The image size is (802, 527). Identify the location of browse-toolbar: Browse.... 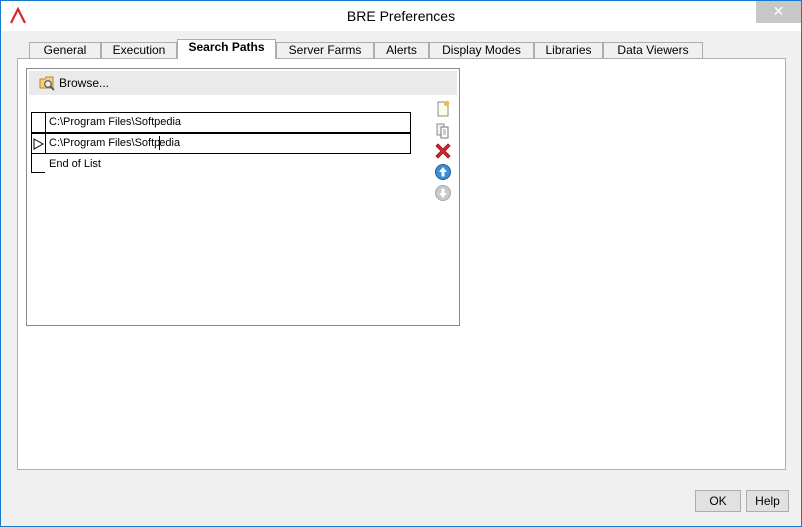
(243, 83).